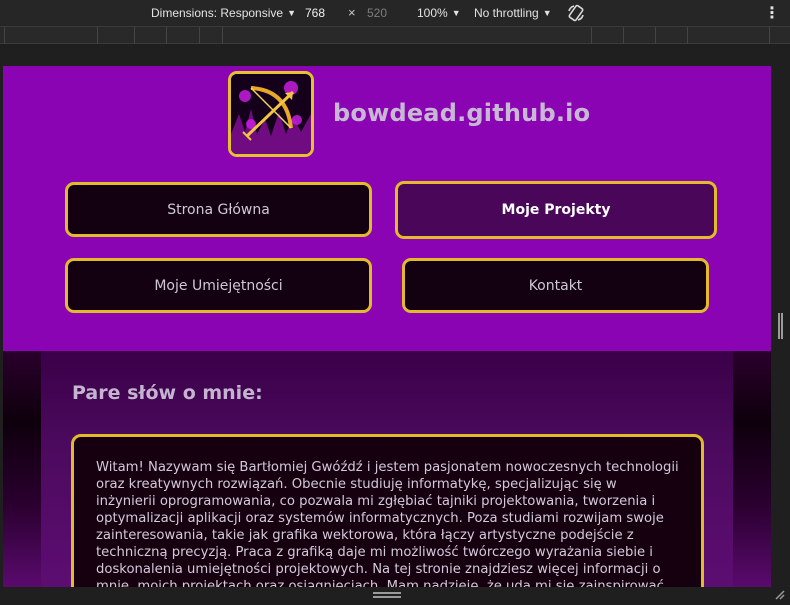  What do you see at coordinates (395, 35) in the screenshot?
I see `media-query-ruler` at bounding box center [395, 35].